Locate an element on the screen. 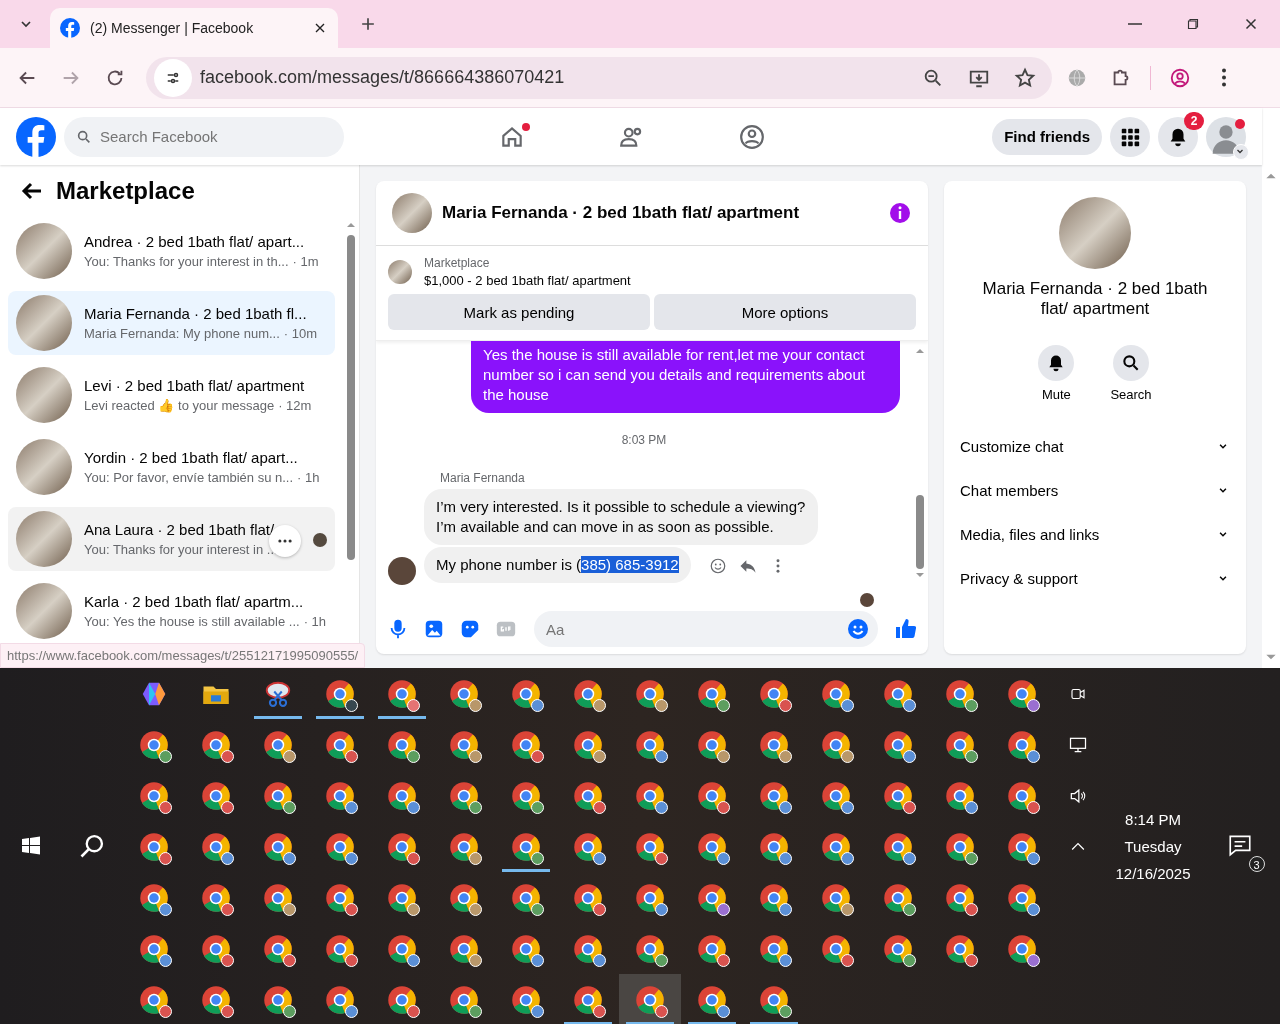 This screenshot has width=1280, height=1024. section-header: Chat members is located at coordinates (1095, 490).